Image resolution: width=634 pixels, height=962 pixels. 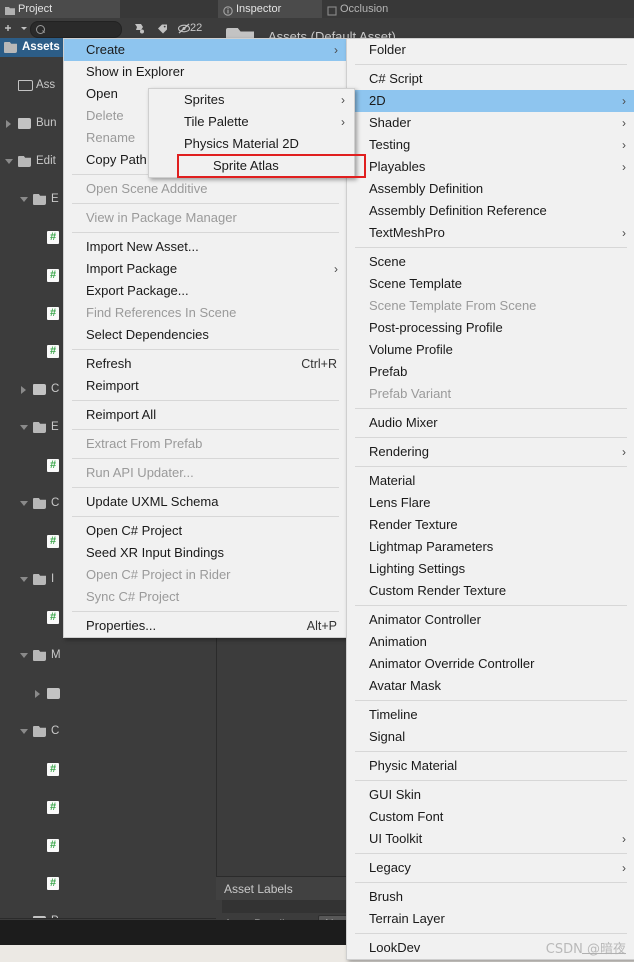 What do you see at coordinates (490, 423) in the screenshot?
I see `menu-item-audio-mixer: Audio Mixer` at bounding box center [490, 423].